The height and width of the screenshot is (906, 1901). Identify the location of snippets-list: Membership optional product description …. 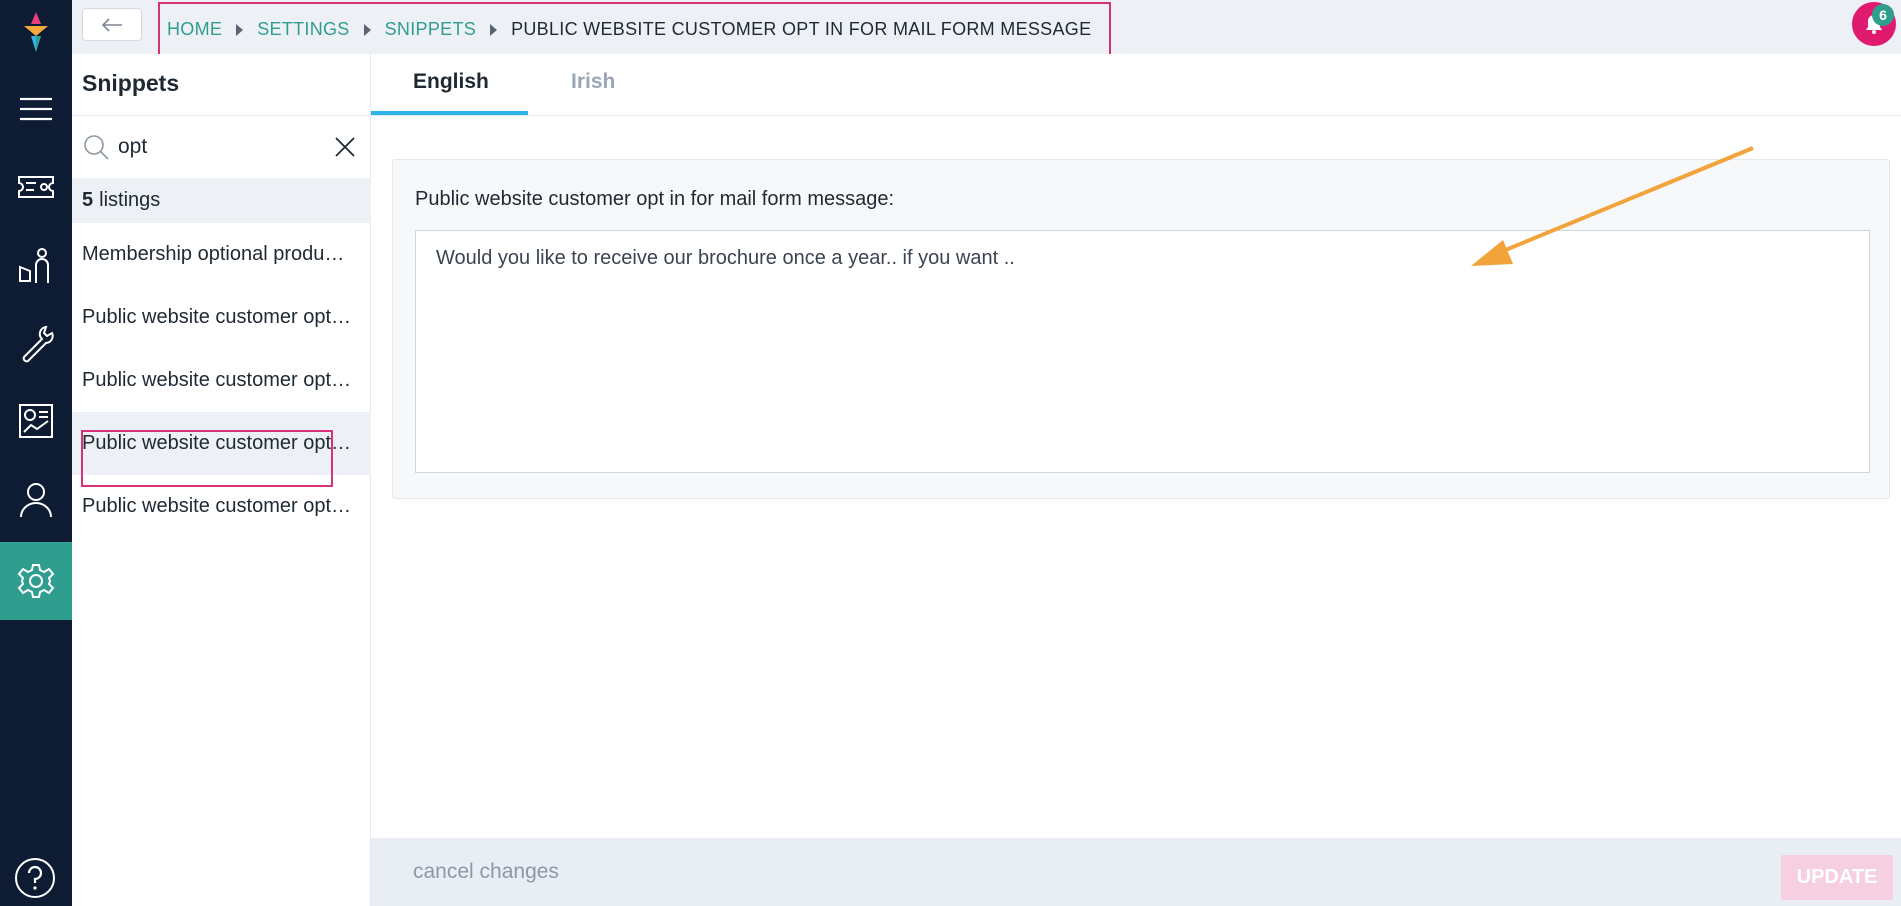
(221, 380).